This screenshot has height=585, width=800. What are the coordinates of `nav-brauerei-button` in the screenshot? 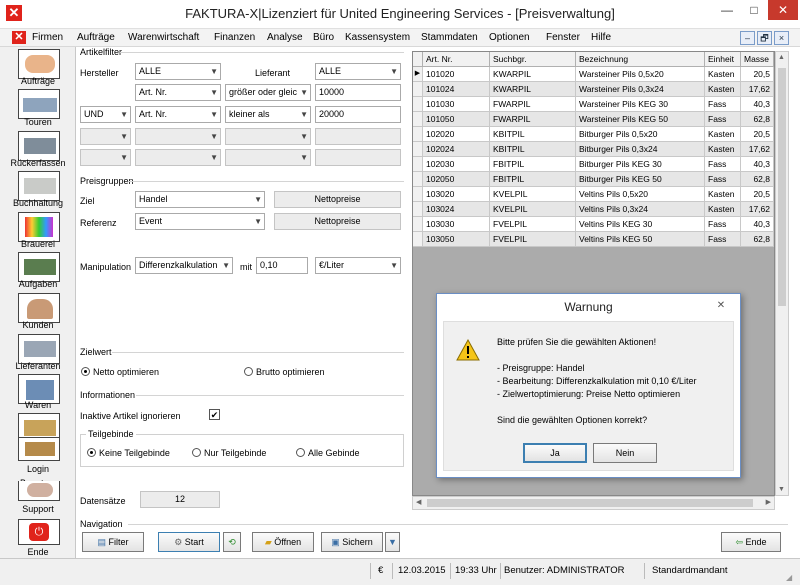 It's located at (39, 227).